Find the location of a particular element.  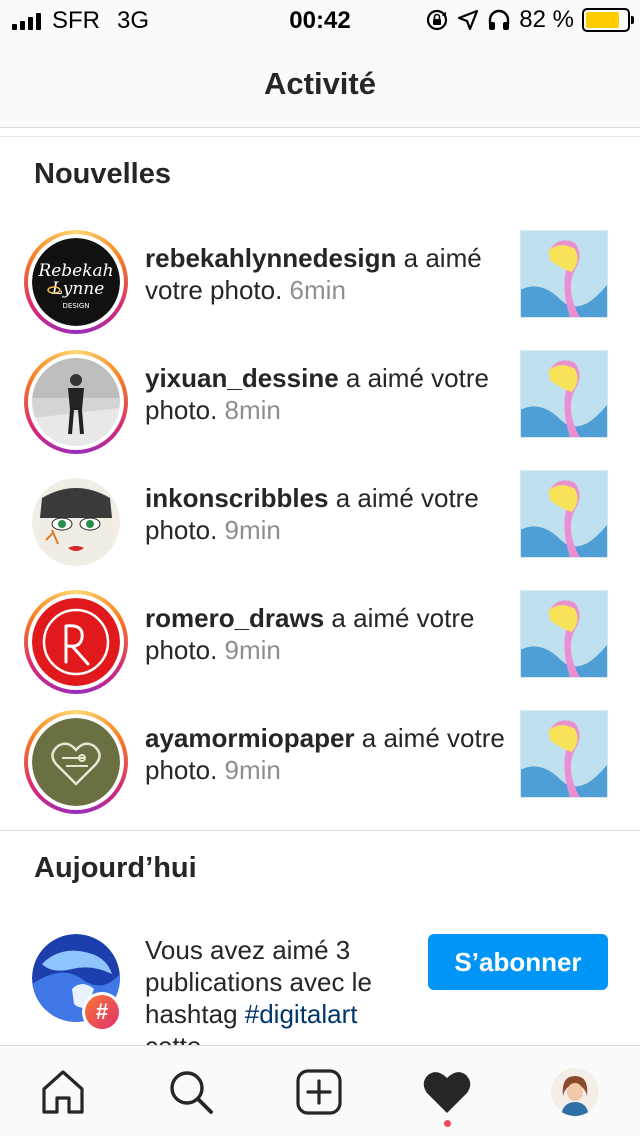

section-divider is located at coordinates (320, 830).